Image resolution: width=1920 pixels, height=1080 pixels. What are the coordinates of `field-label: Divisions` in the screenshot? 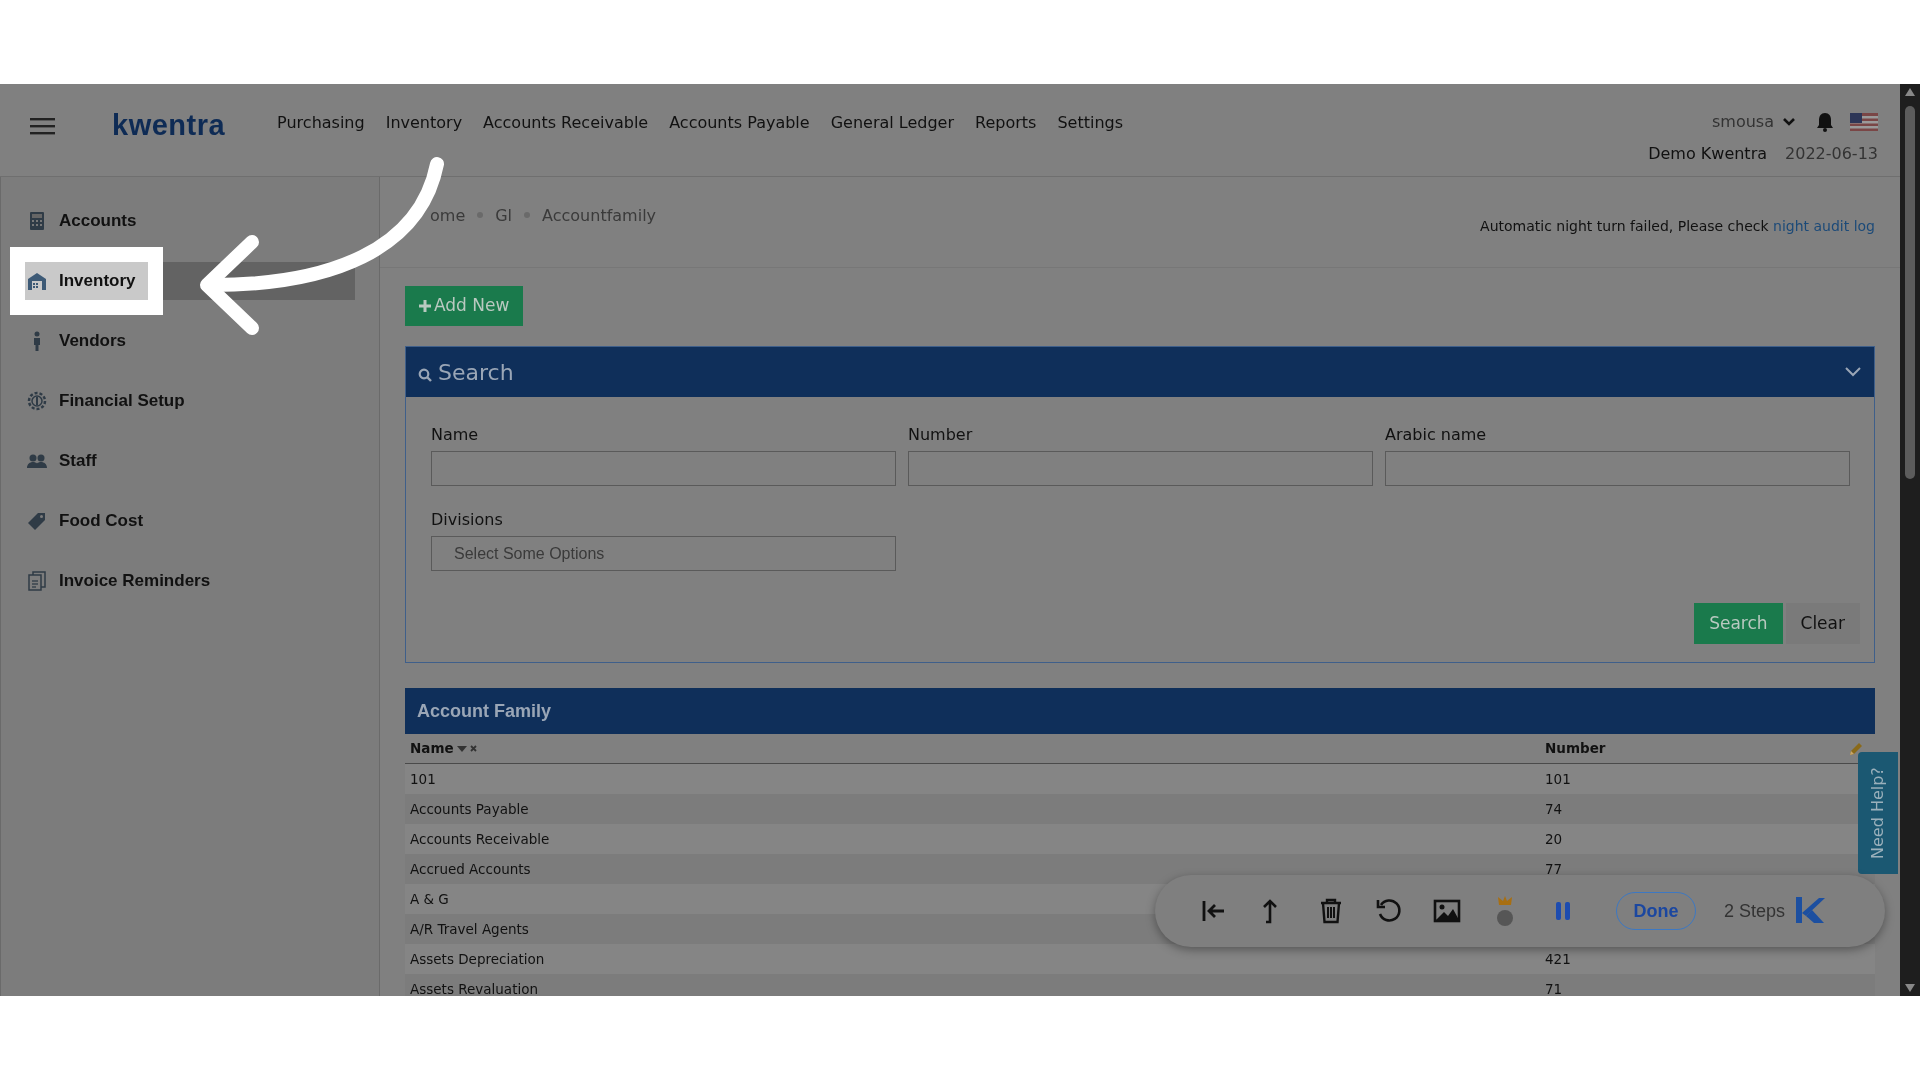 It's located at (467, 520).